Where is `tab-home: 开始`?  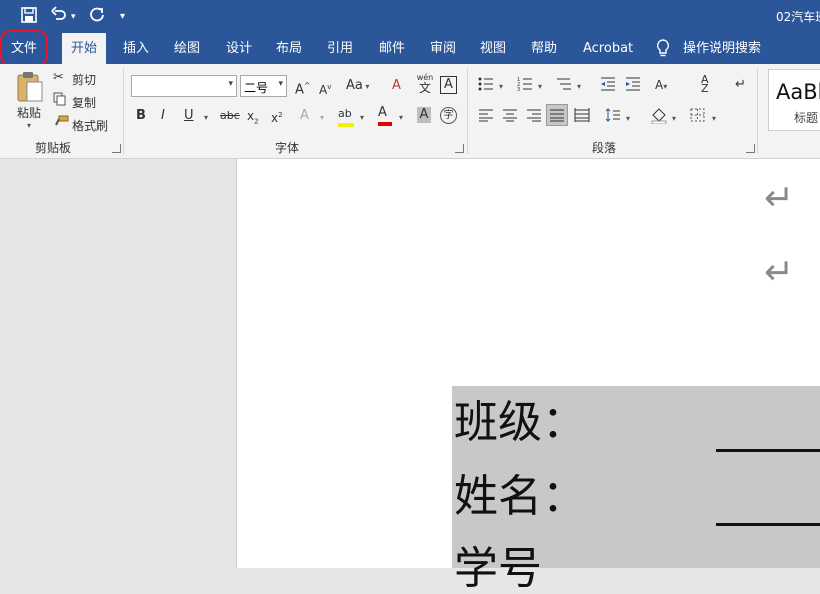
tab-home: 开始 is located at coordinates (84, 48).